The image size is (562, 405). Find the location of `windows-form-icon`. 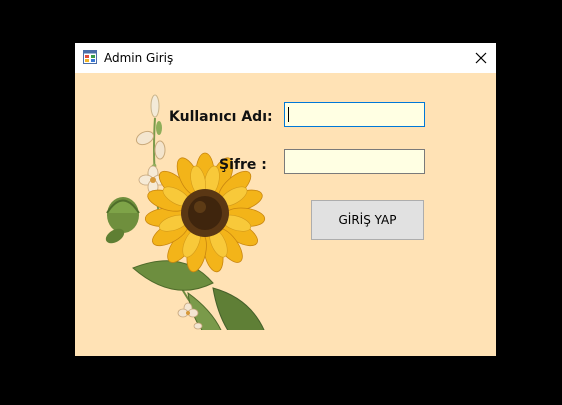

windows-form-icon is located at coordinates (90, 57).